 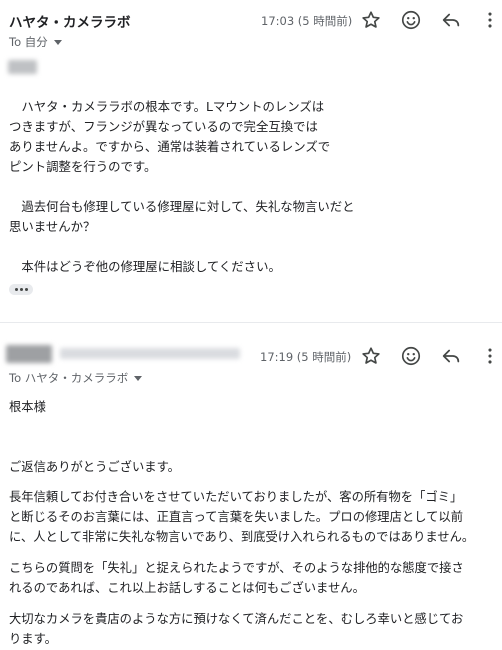 I want to click on message-time: 17:19 (5 時間前), so click(x=305, y=357).